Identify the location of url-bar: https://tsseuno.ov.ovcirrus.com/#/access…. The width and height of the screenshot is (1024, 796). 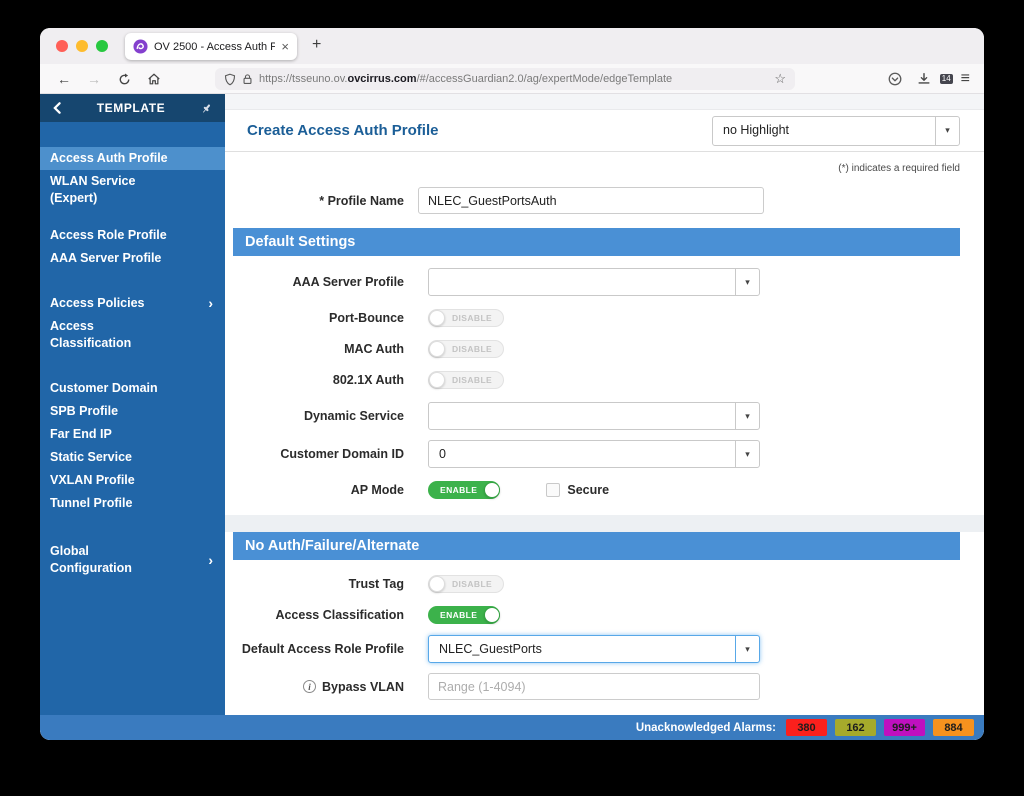
(505, 79).